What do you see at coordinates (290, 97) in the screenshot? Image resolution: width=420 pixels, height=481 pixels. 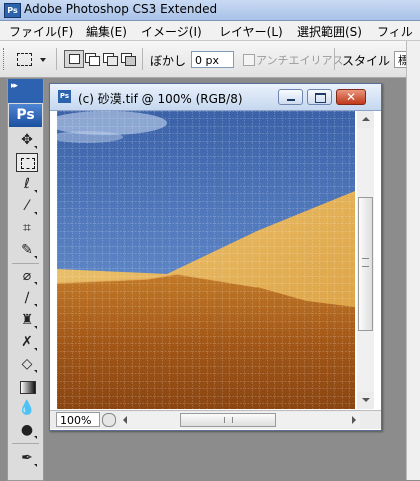 I see `minimize-button` at bounding box center [290, 97].